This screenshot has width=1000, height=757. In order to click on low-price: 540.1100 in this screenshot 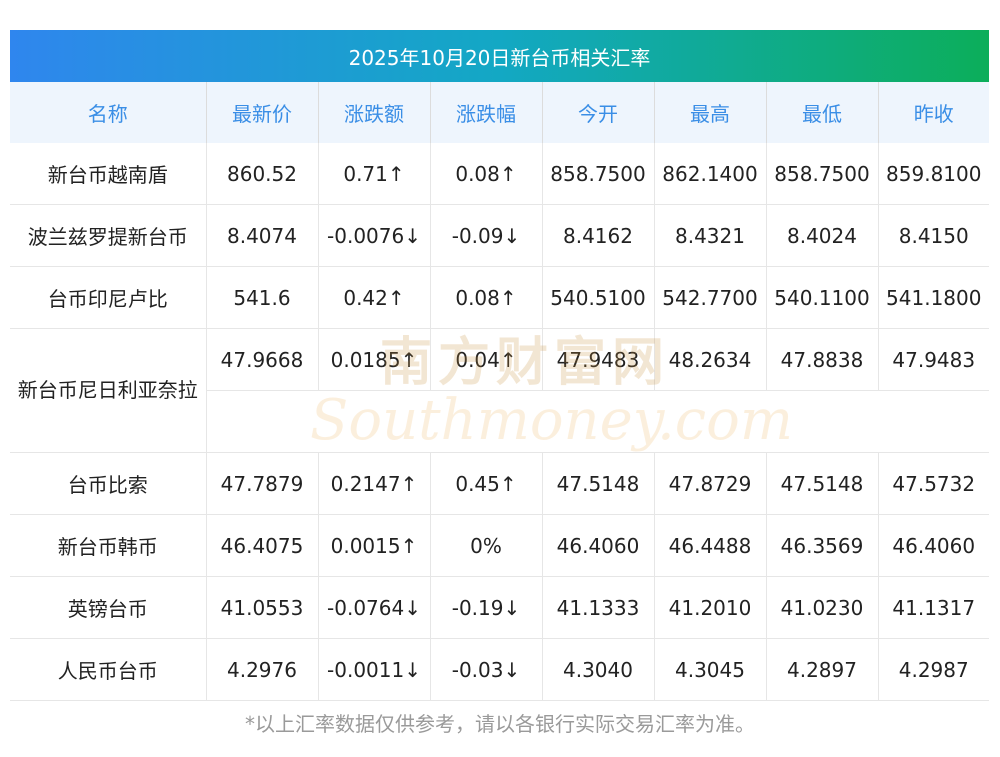, I will do `click(822, 297)`.